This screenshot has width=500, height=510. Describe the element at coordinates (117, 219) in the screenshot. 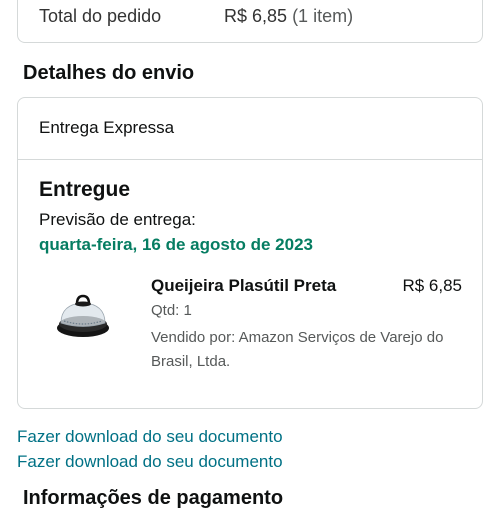

I see `delivery-estimate-label: Previsão de entrega:` at that location.